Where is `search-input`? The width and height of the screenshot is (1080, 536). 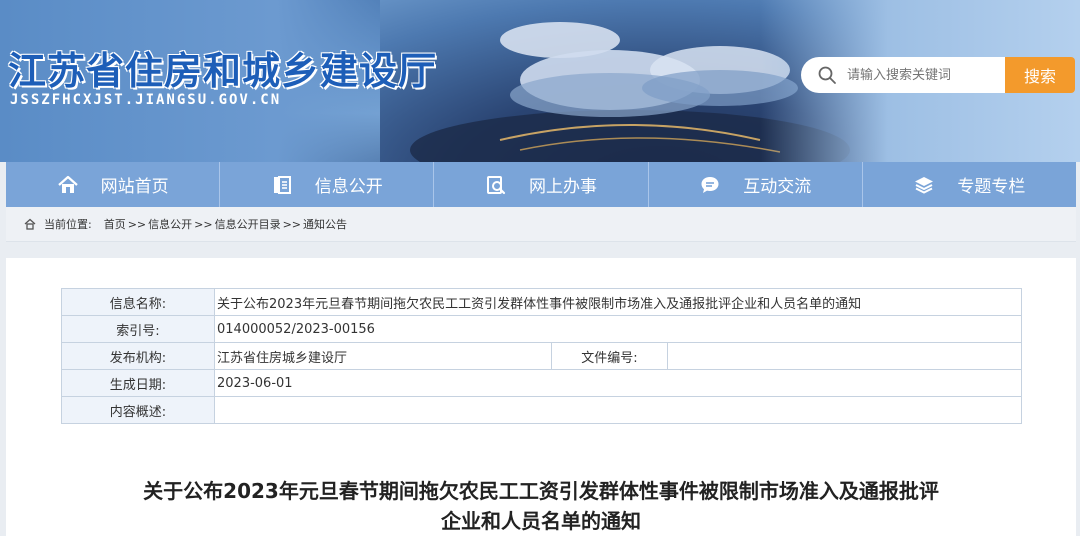
search-input is located at coordinates (922, 75).